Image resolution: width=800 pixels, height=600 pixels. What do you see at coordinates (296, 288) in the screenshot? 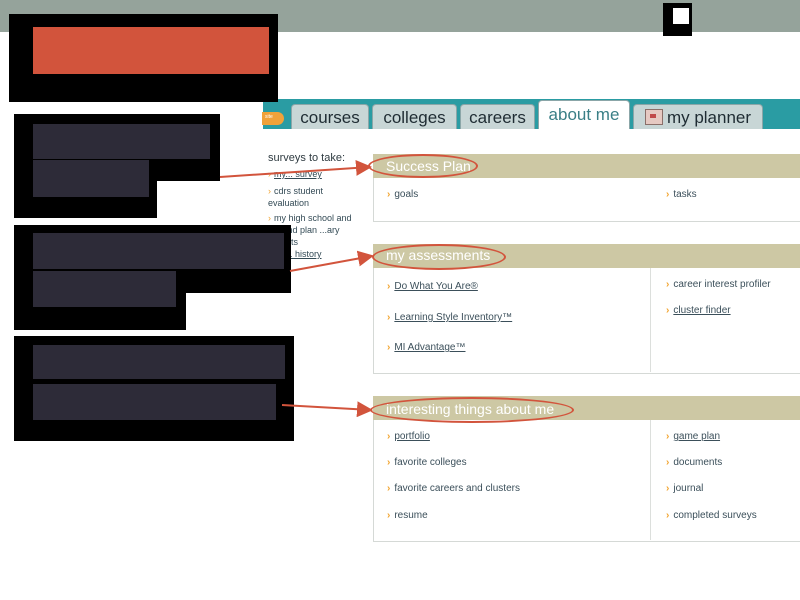
I see `annotation-arrows` at bounding box center [296, 288].